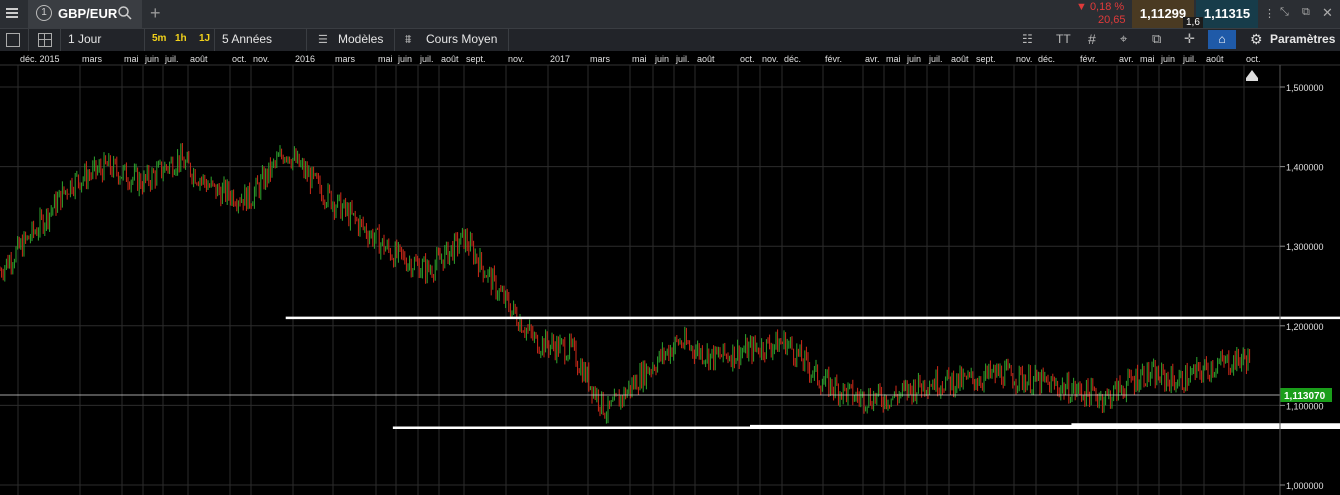  I want to click on indicator-button: Cours Moyen, so click(461, 39).